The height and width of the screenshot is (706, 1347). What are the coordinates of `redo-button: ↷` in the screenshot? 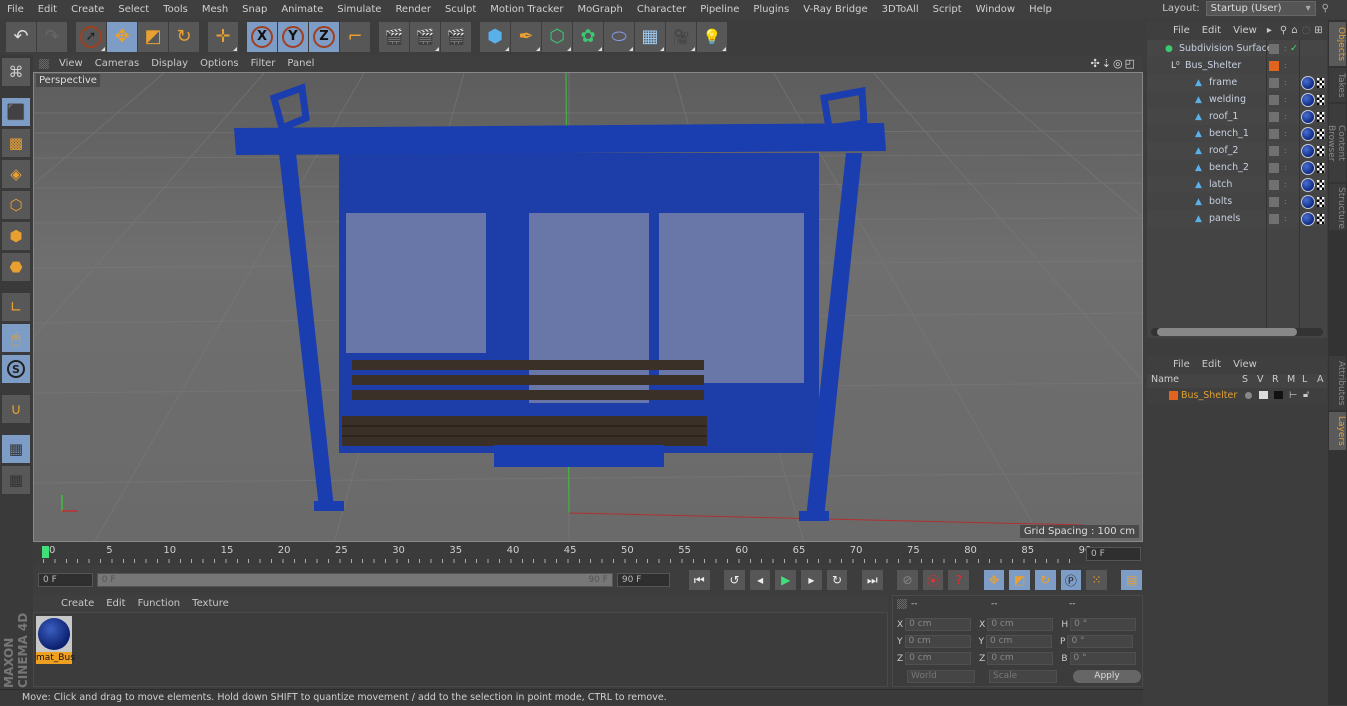 It's located at (52, 36).